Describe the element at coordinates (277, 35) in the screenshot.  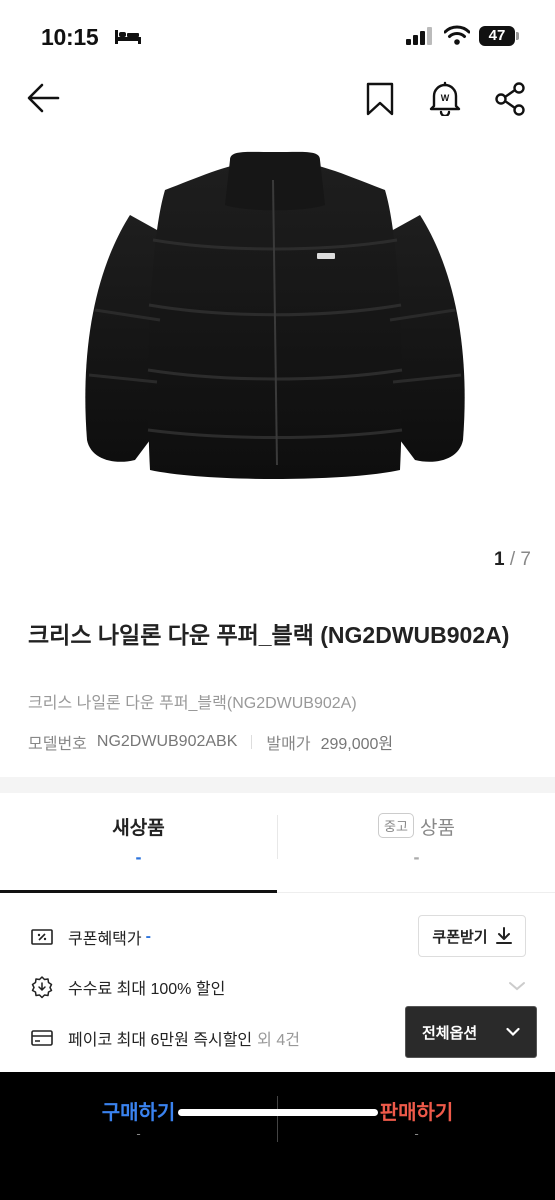
I see `status-bar: 10:15 47` at that location.